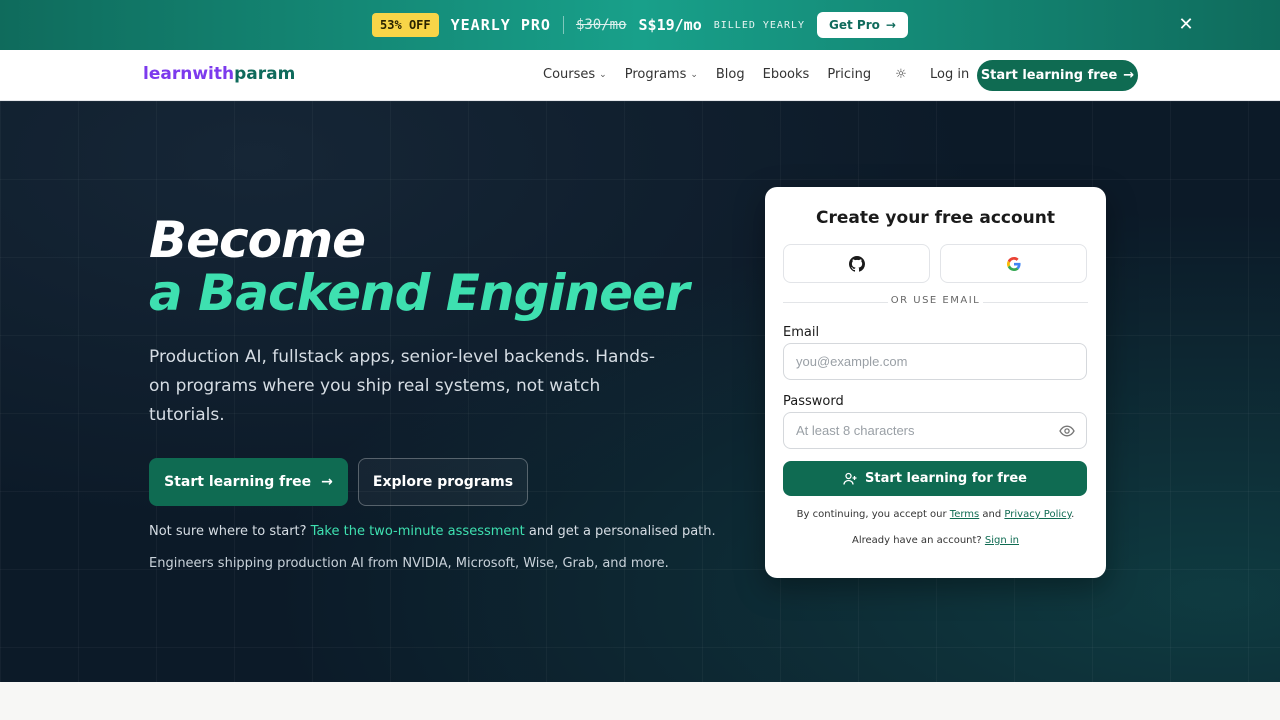 The image size is (1280, 720). I want to click on new-price: S$19/mo, so click(670, 25).